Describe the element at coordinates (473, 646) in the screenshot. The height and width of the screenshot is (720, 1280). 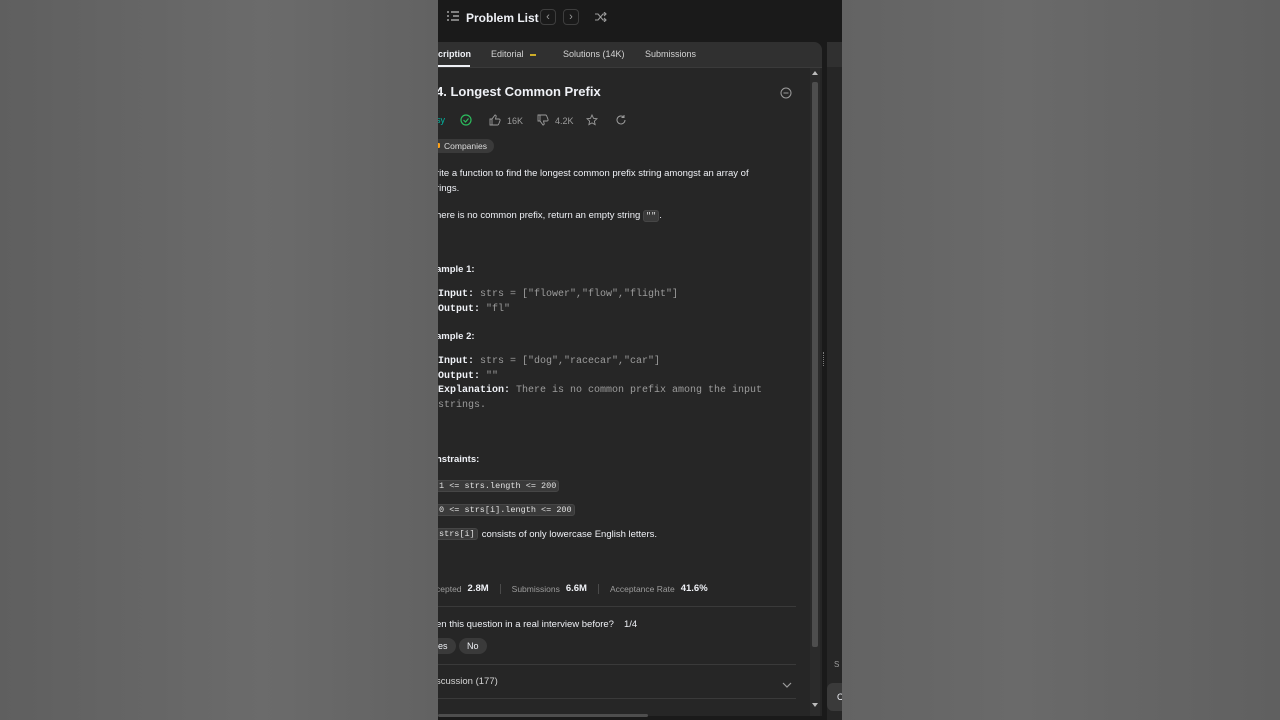
I see `no-button: No` at that location.